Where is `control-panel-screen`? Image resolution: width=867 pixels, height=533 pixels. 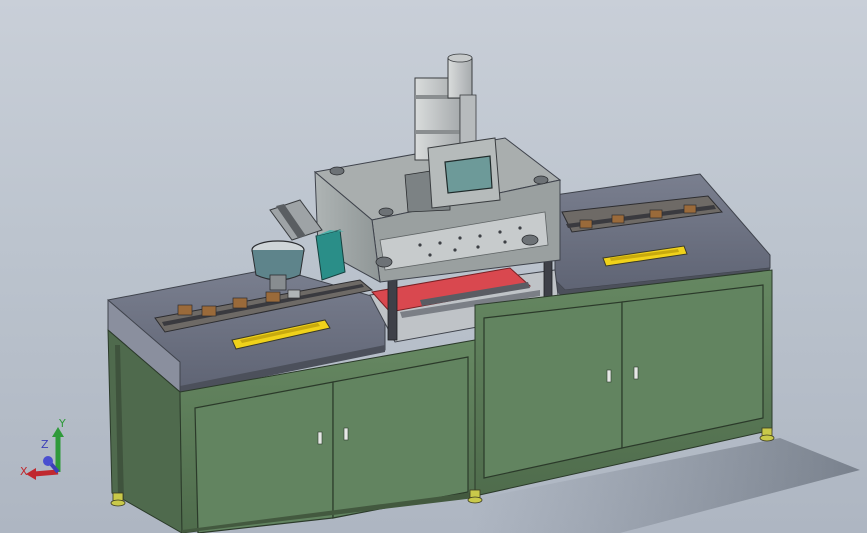
control-panel-screen is located at coordinates (468, 174).